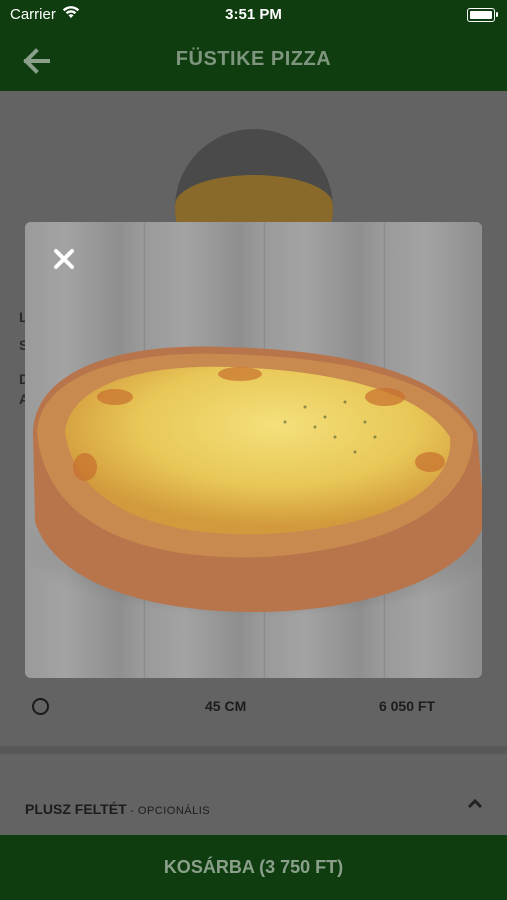 The image size is (507, 900). I want to click on chevron-up-icon, so click(475, 803).